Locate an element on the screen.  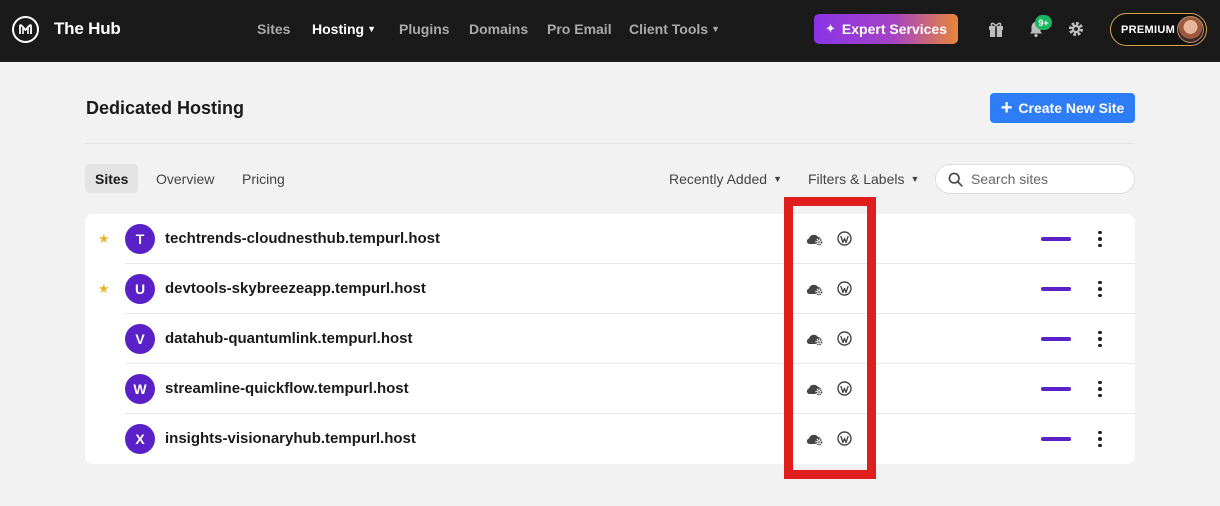
site-row: X insights-visionaryhub.tempurl.host is located at coordinates (610, 439).